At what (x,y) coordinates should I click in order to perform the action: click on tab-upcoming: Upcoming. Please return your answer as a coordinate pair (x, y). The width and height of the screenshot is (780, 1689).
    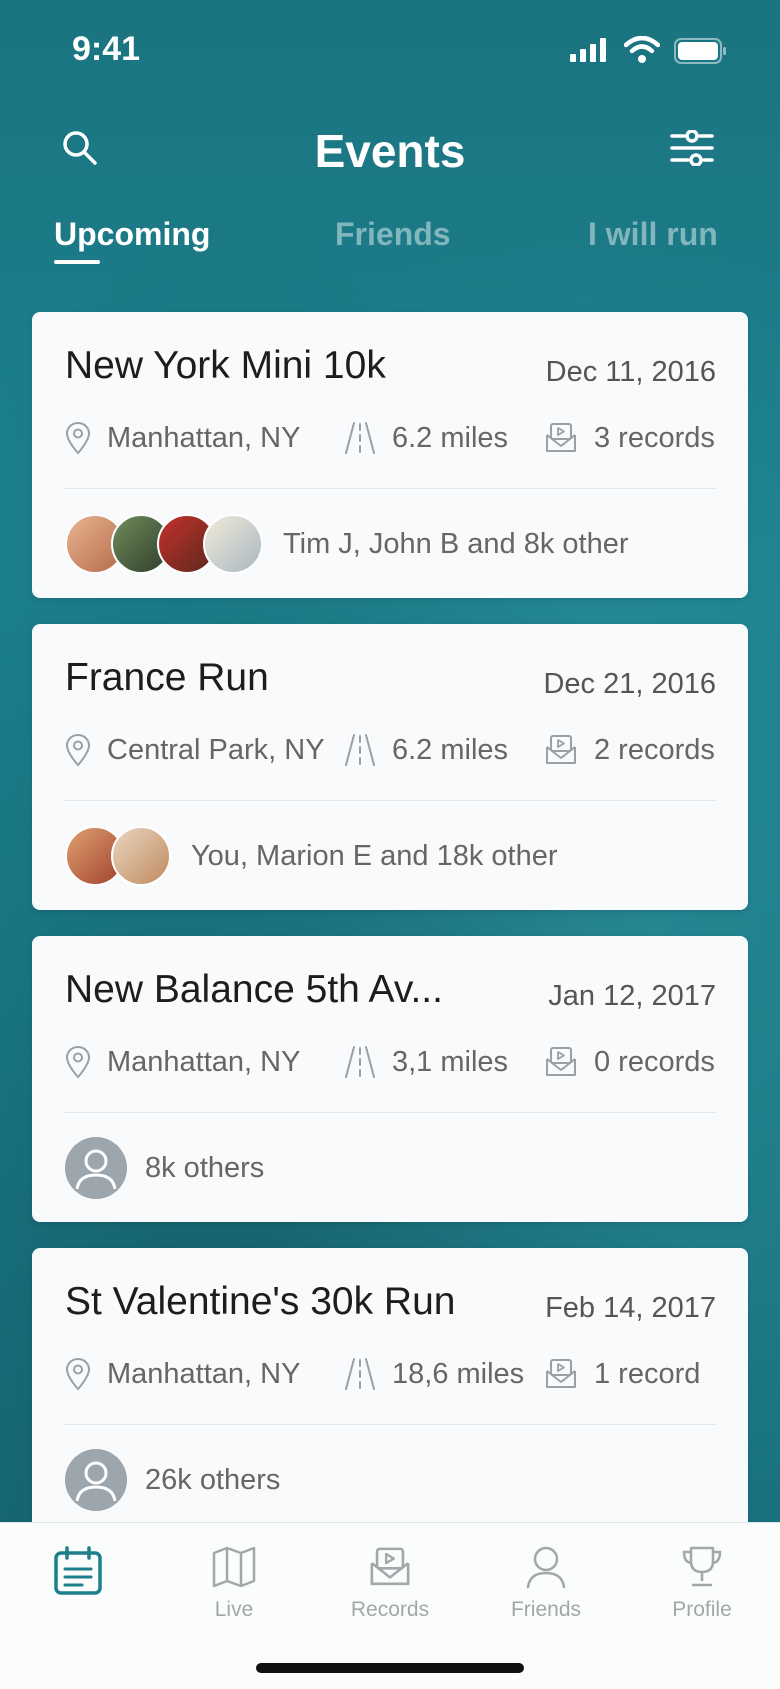
    Looking at the image, I should click on (132, 234).